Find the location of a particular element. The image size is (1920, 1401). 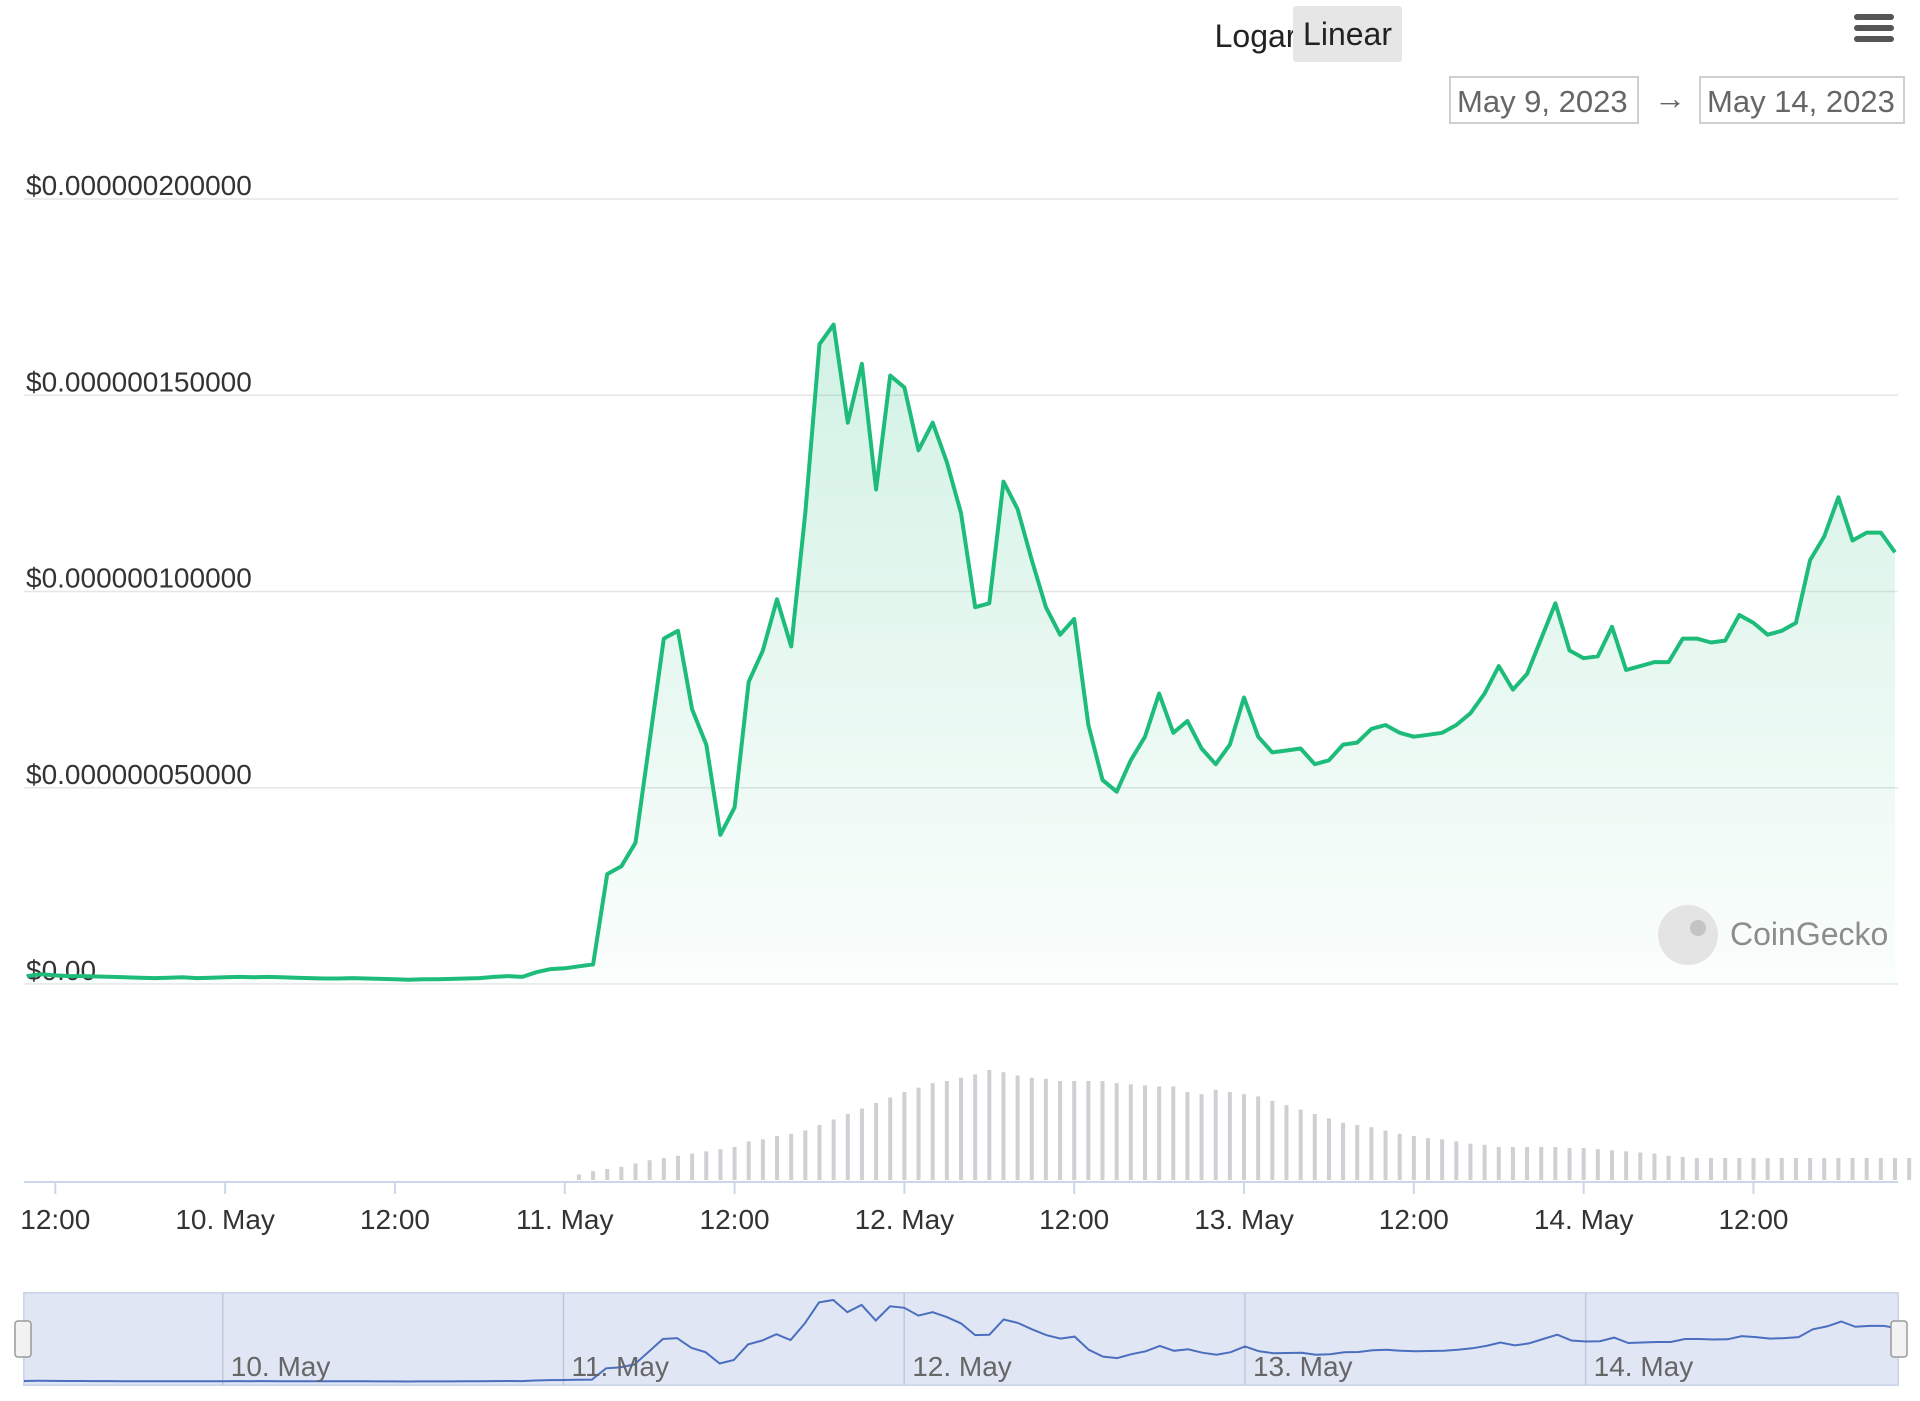

navigator-label: 11. May is located at coordinates (620, 1366).